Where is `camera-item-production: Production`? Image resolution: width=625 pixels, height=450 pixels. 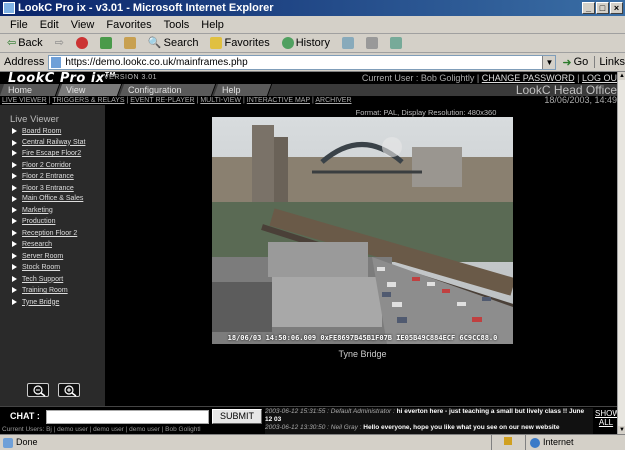
camera-item-production: Production is located at coordinates (57, 221).